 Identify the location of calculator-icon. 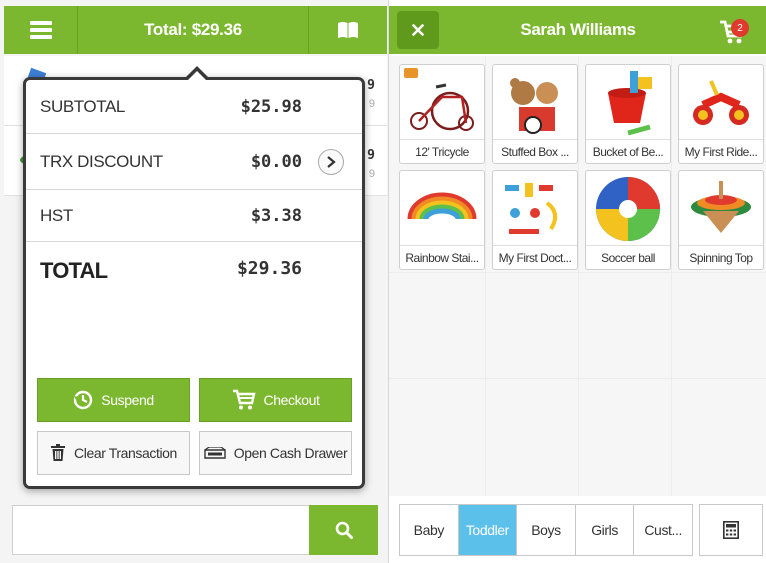
(731, 530).